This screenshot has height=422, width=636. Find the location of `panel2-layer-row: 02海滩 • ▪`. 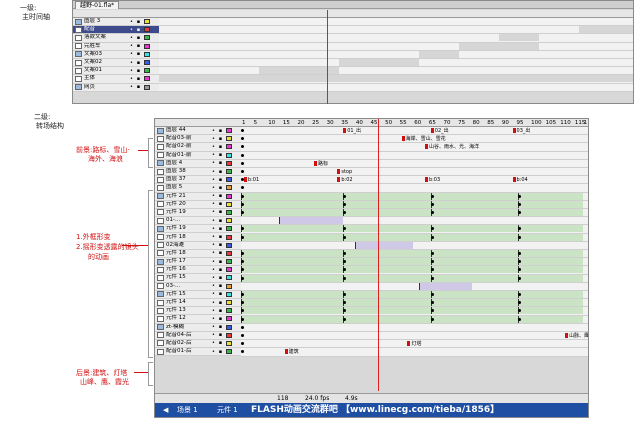

panel2-layer-row: 02海滩 • ▪ is located at coordinates (198, 245).